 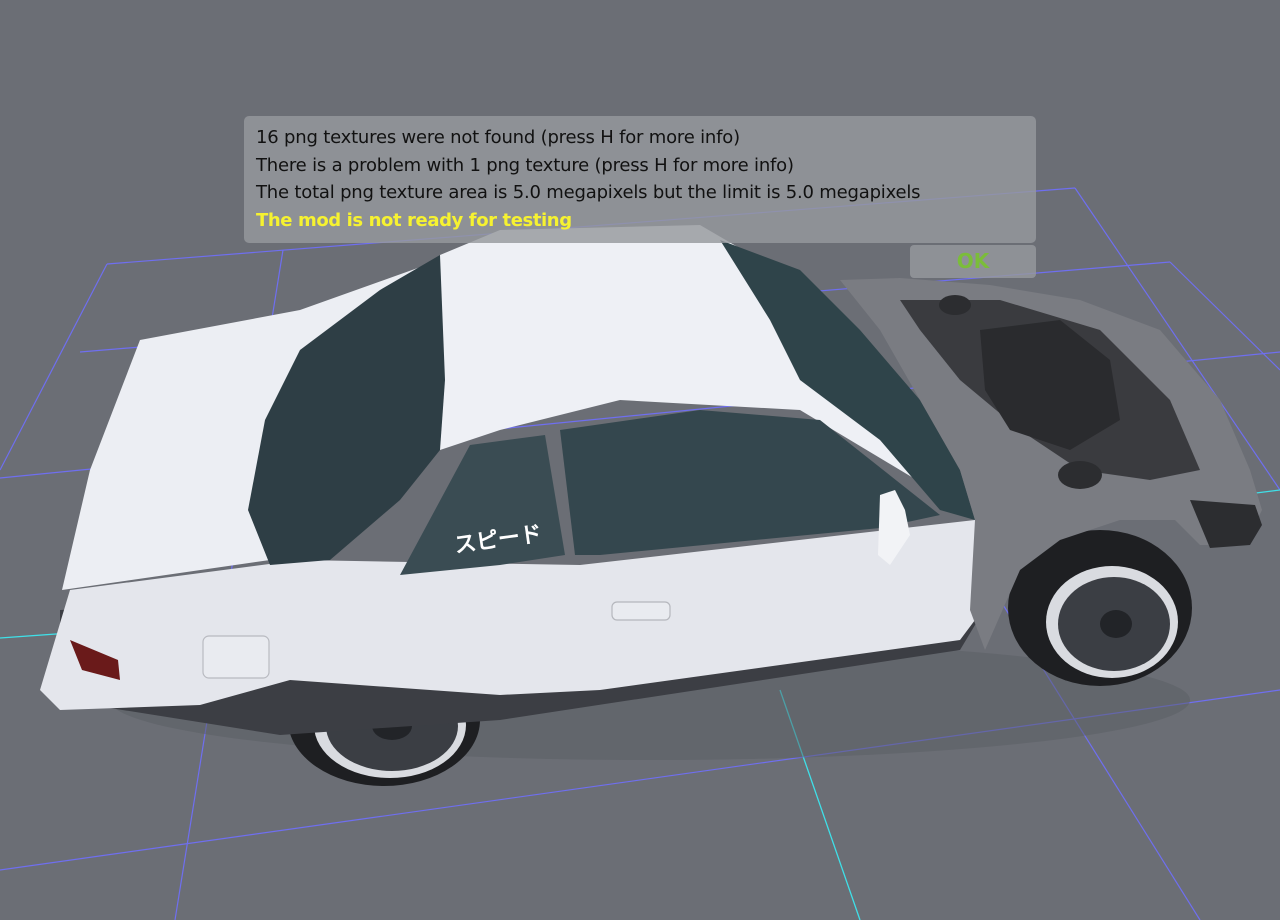 What do you see at coordinates (973, 261) in the screenshot?
I see `ok-button: OK` at bounding box center [973, 261].